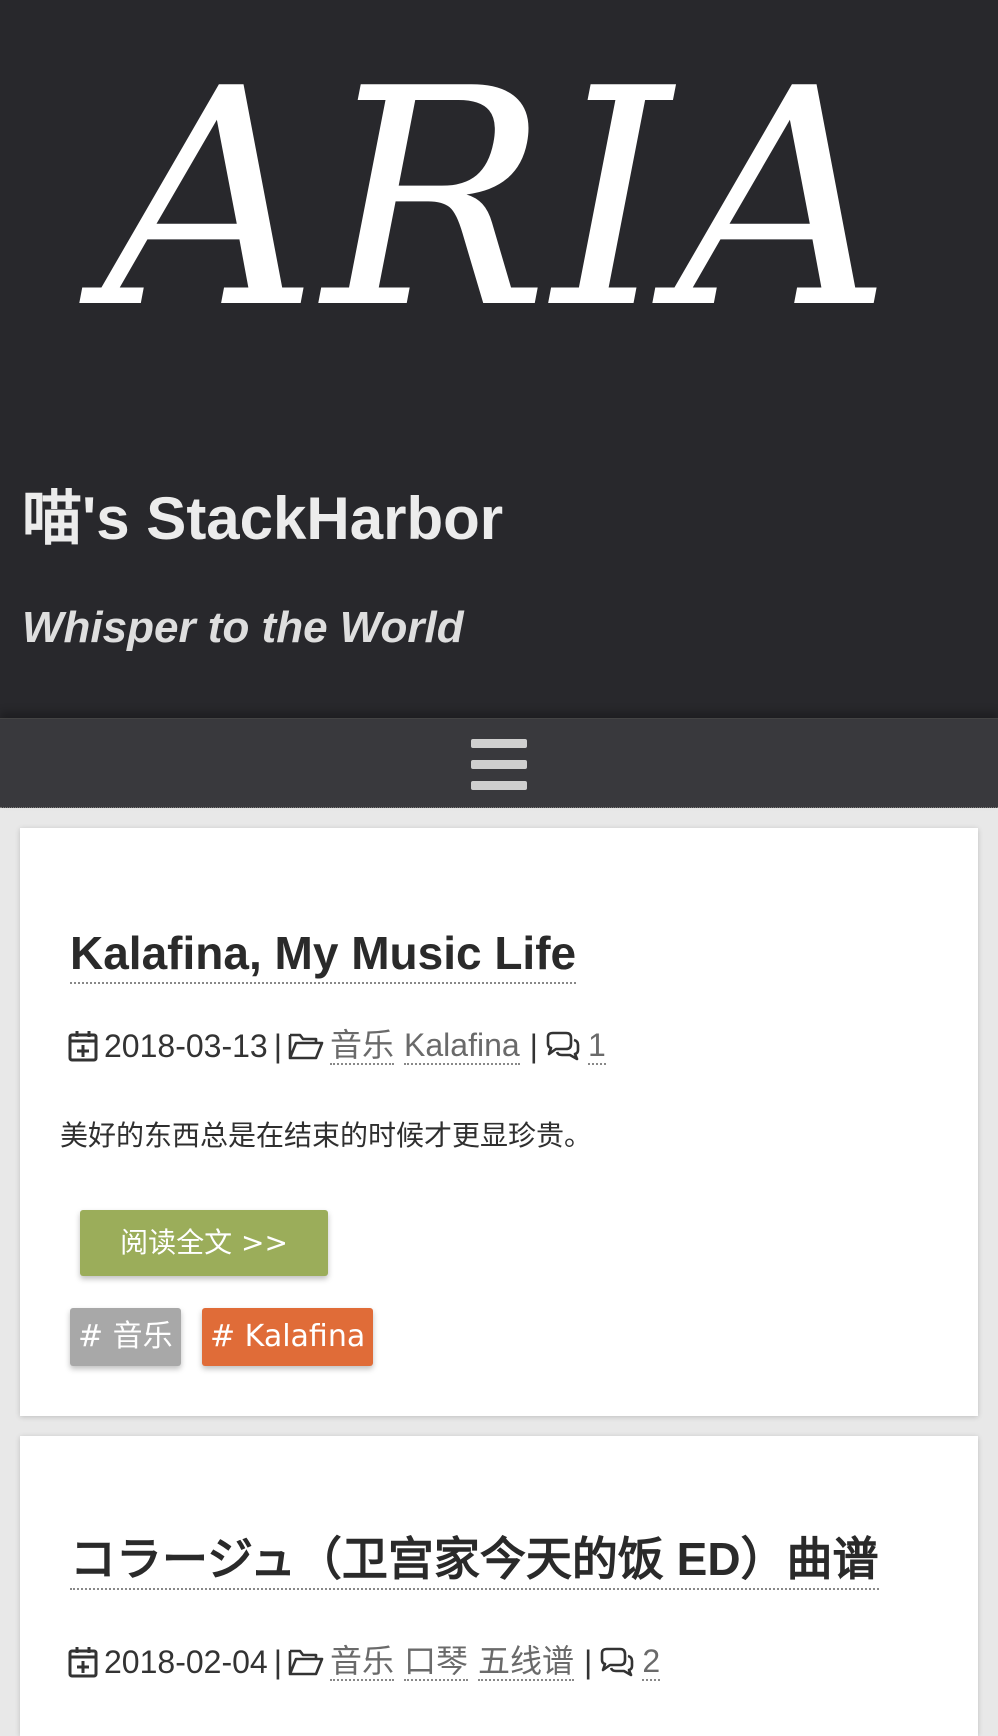 The image size is (998, 1736). What do you see at coordinates (288, 1337) in the screenshot?
I see `tag-kalafina: # Kalafina` at bounding box center [288, 1337].